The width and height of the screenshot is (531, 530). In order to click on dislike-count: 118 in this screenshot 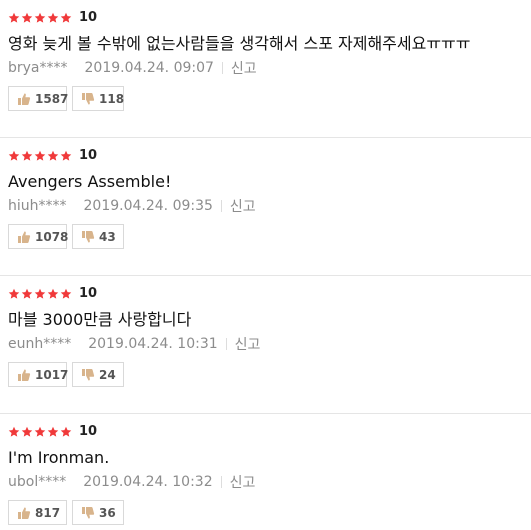, I will do `click(112, 98)`.